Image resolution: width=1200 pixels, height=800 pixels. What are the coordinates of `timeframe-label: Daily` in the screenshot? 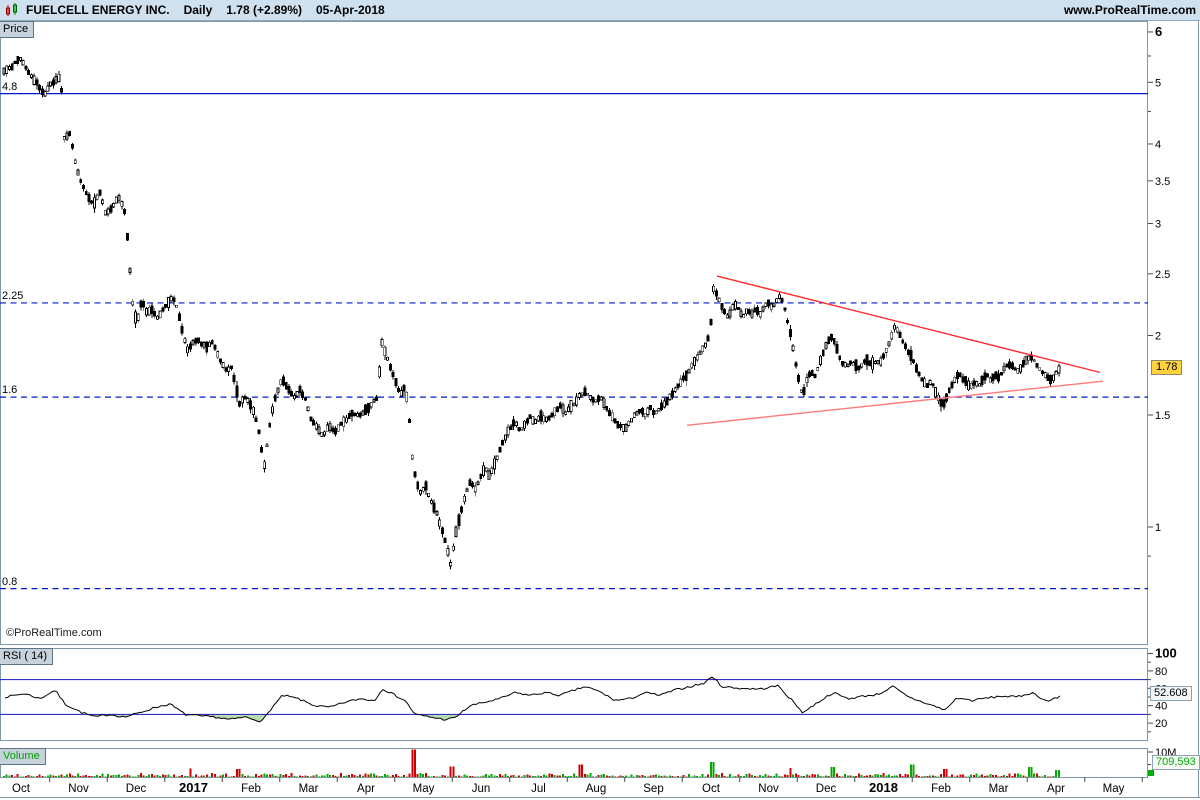 It's located at (198, 10).